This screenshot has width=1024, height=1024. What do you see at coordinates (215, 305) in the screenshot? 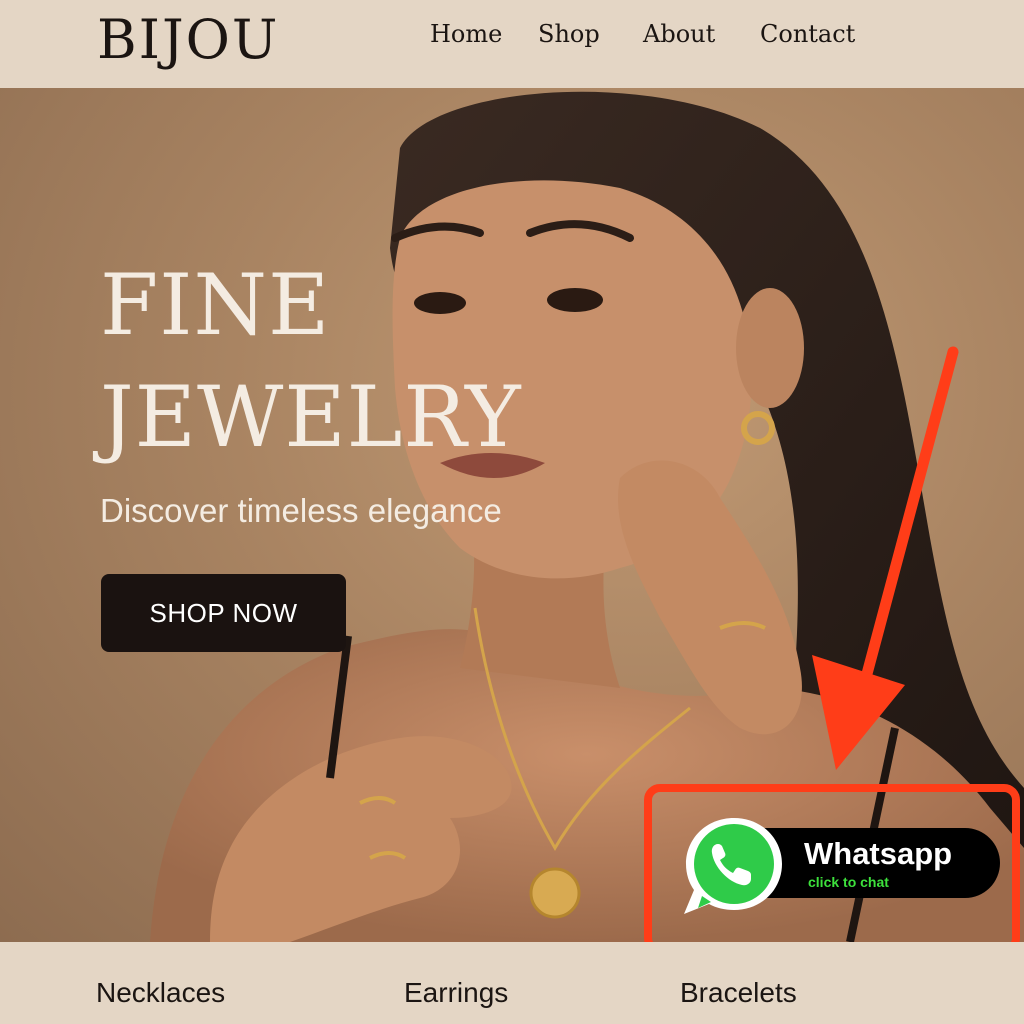
I see `hero-title-line1: FINE` at bounding box center [215, 305].